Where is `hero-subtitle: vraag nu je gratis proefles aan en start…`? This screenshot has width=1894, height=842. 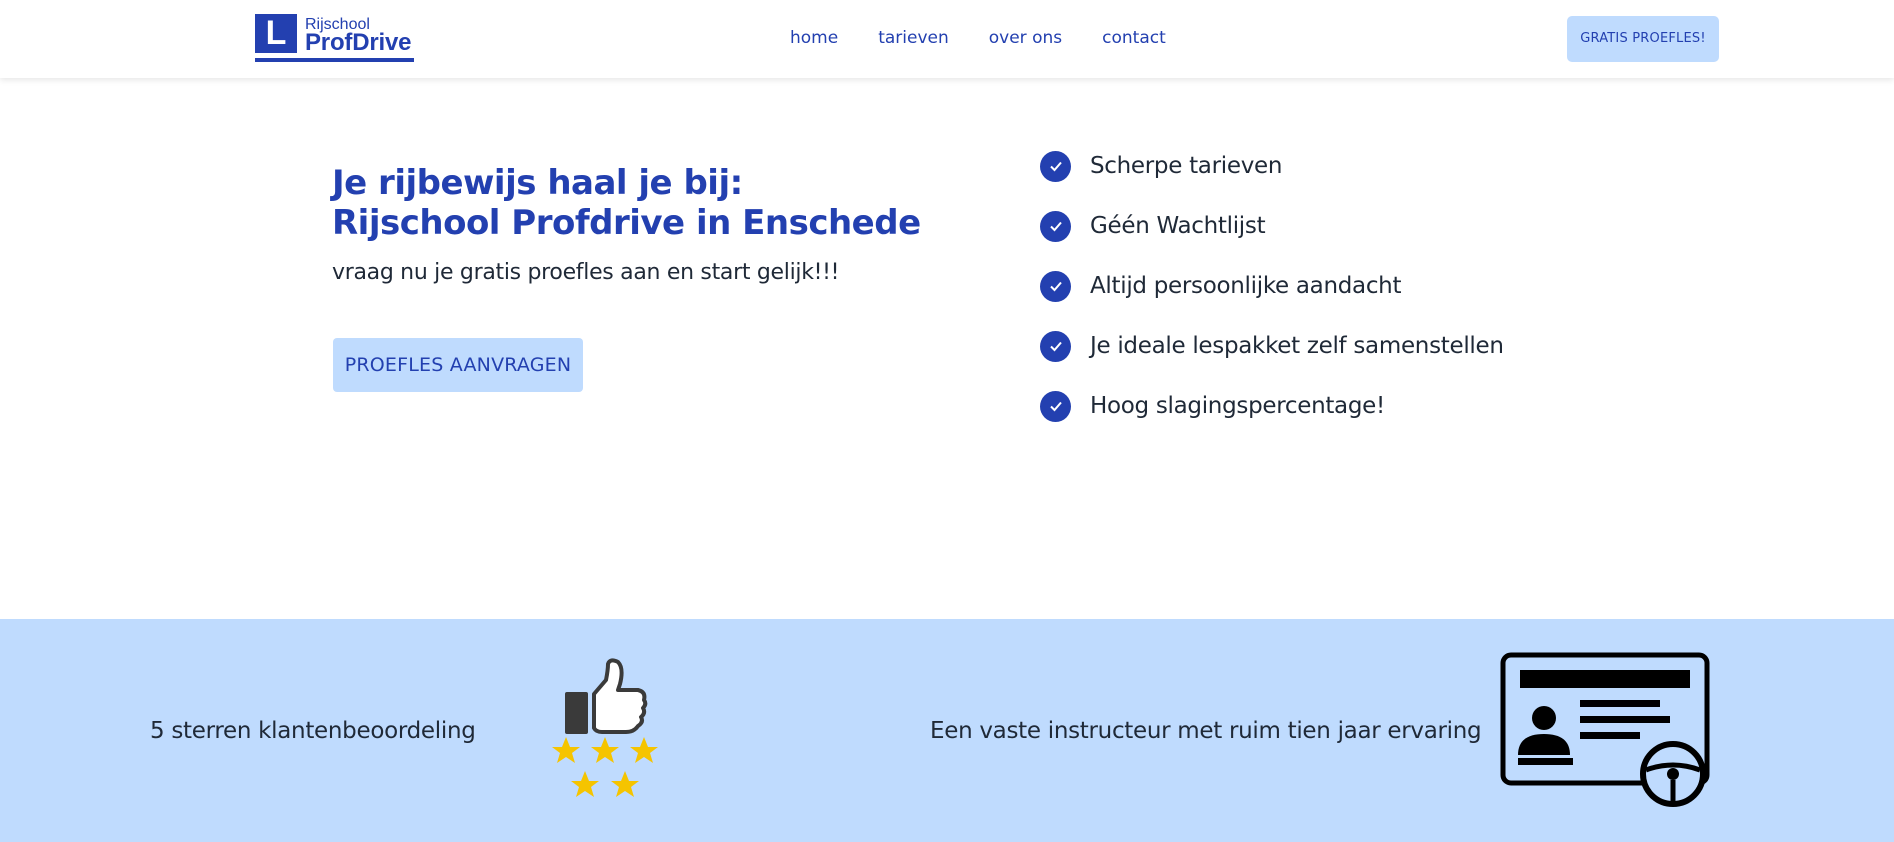 hero-subtitle: vraag nu je gratis proefles aan en start… is located at coordinates (586, 272).